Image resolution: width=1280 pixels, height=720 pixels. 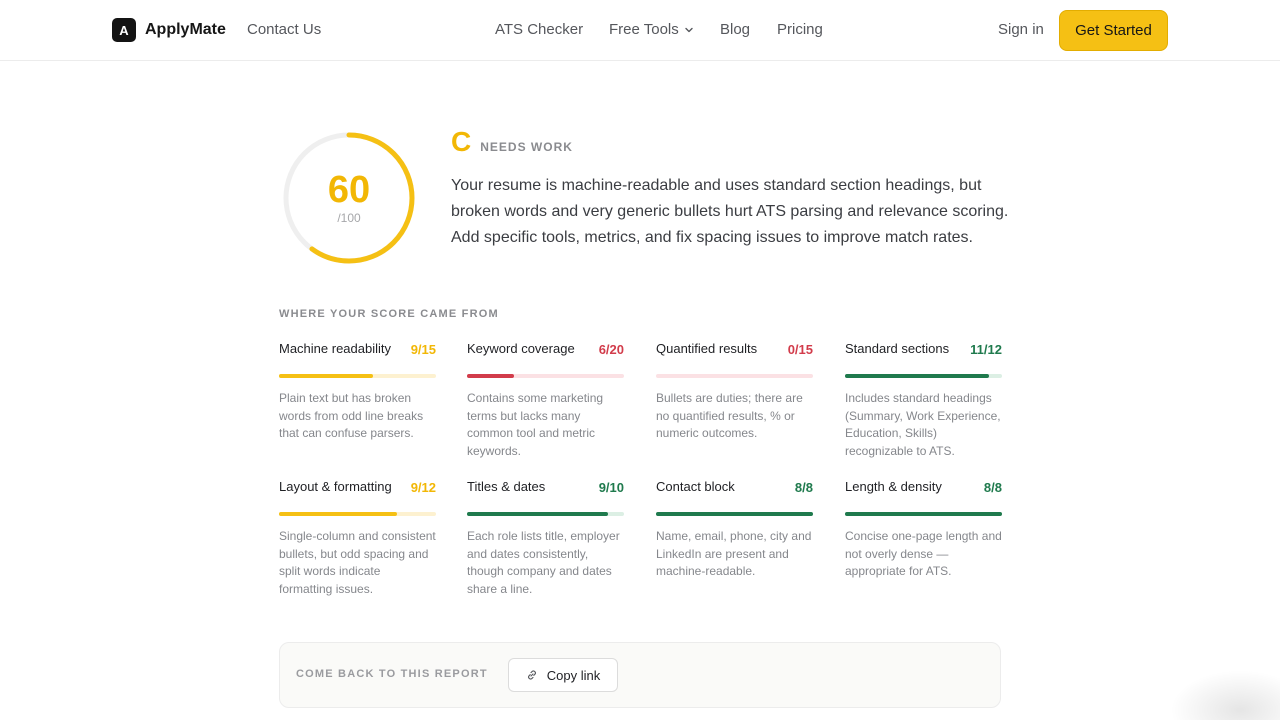 I want to click on card-score: 6/20, so click(x=611, y=349).